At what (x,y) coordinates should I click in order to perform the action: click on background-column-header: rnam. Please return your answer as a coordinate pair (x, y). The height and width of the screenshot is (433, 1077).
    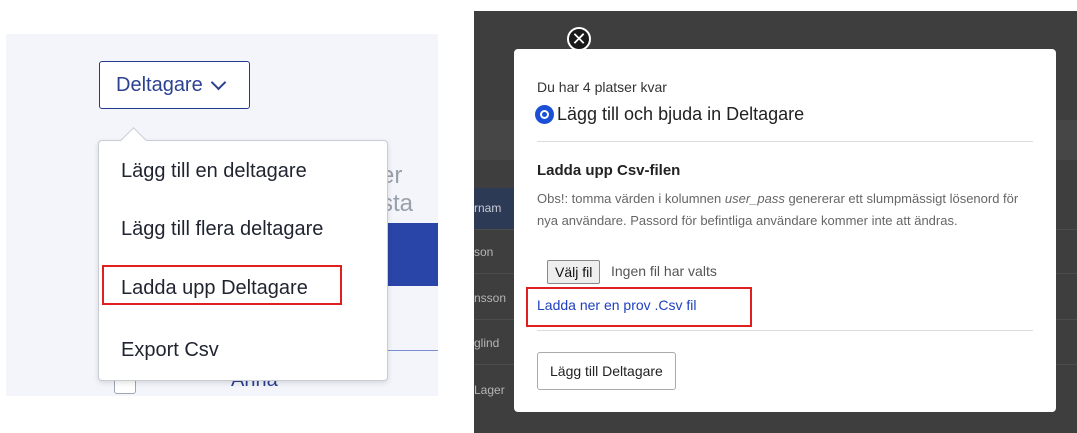
    Looking at the image, I should click on (488, 208).